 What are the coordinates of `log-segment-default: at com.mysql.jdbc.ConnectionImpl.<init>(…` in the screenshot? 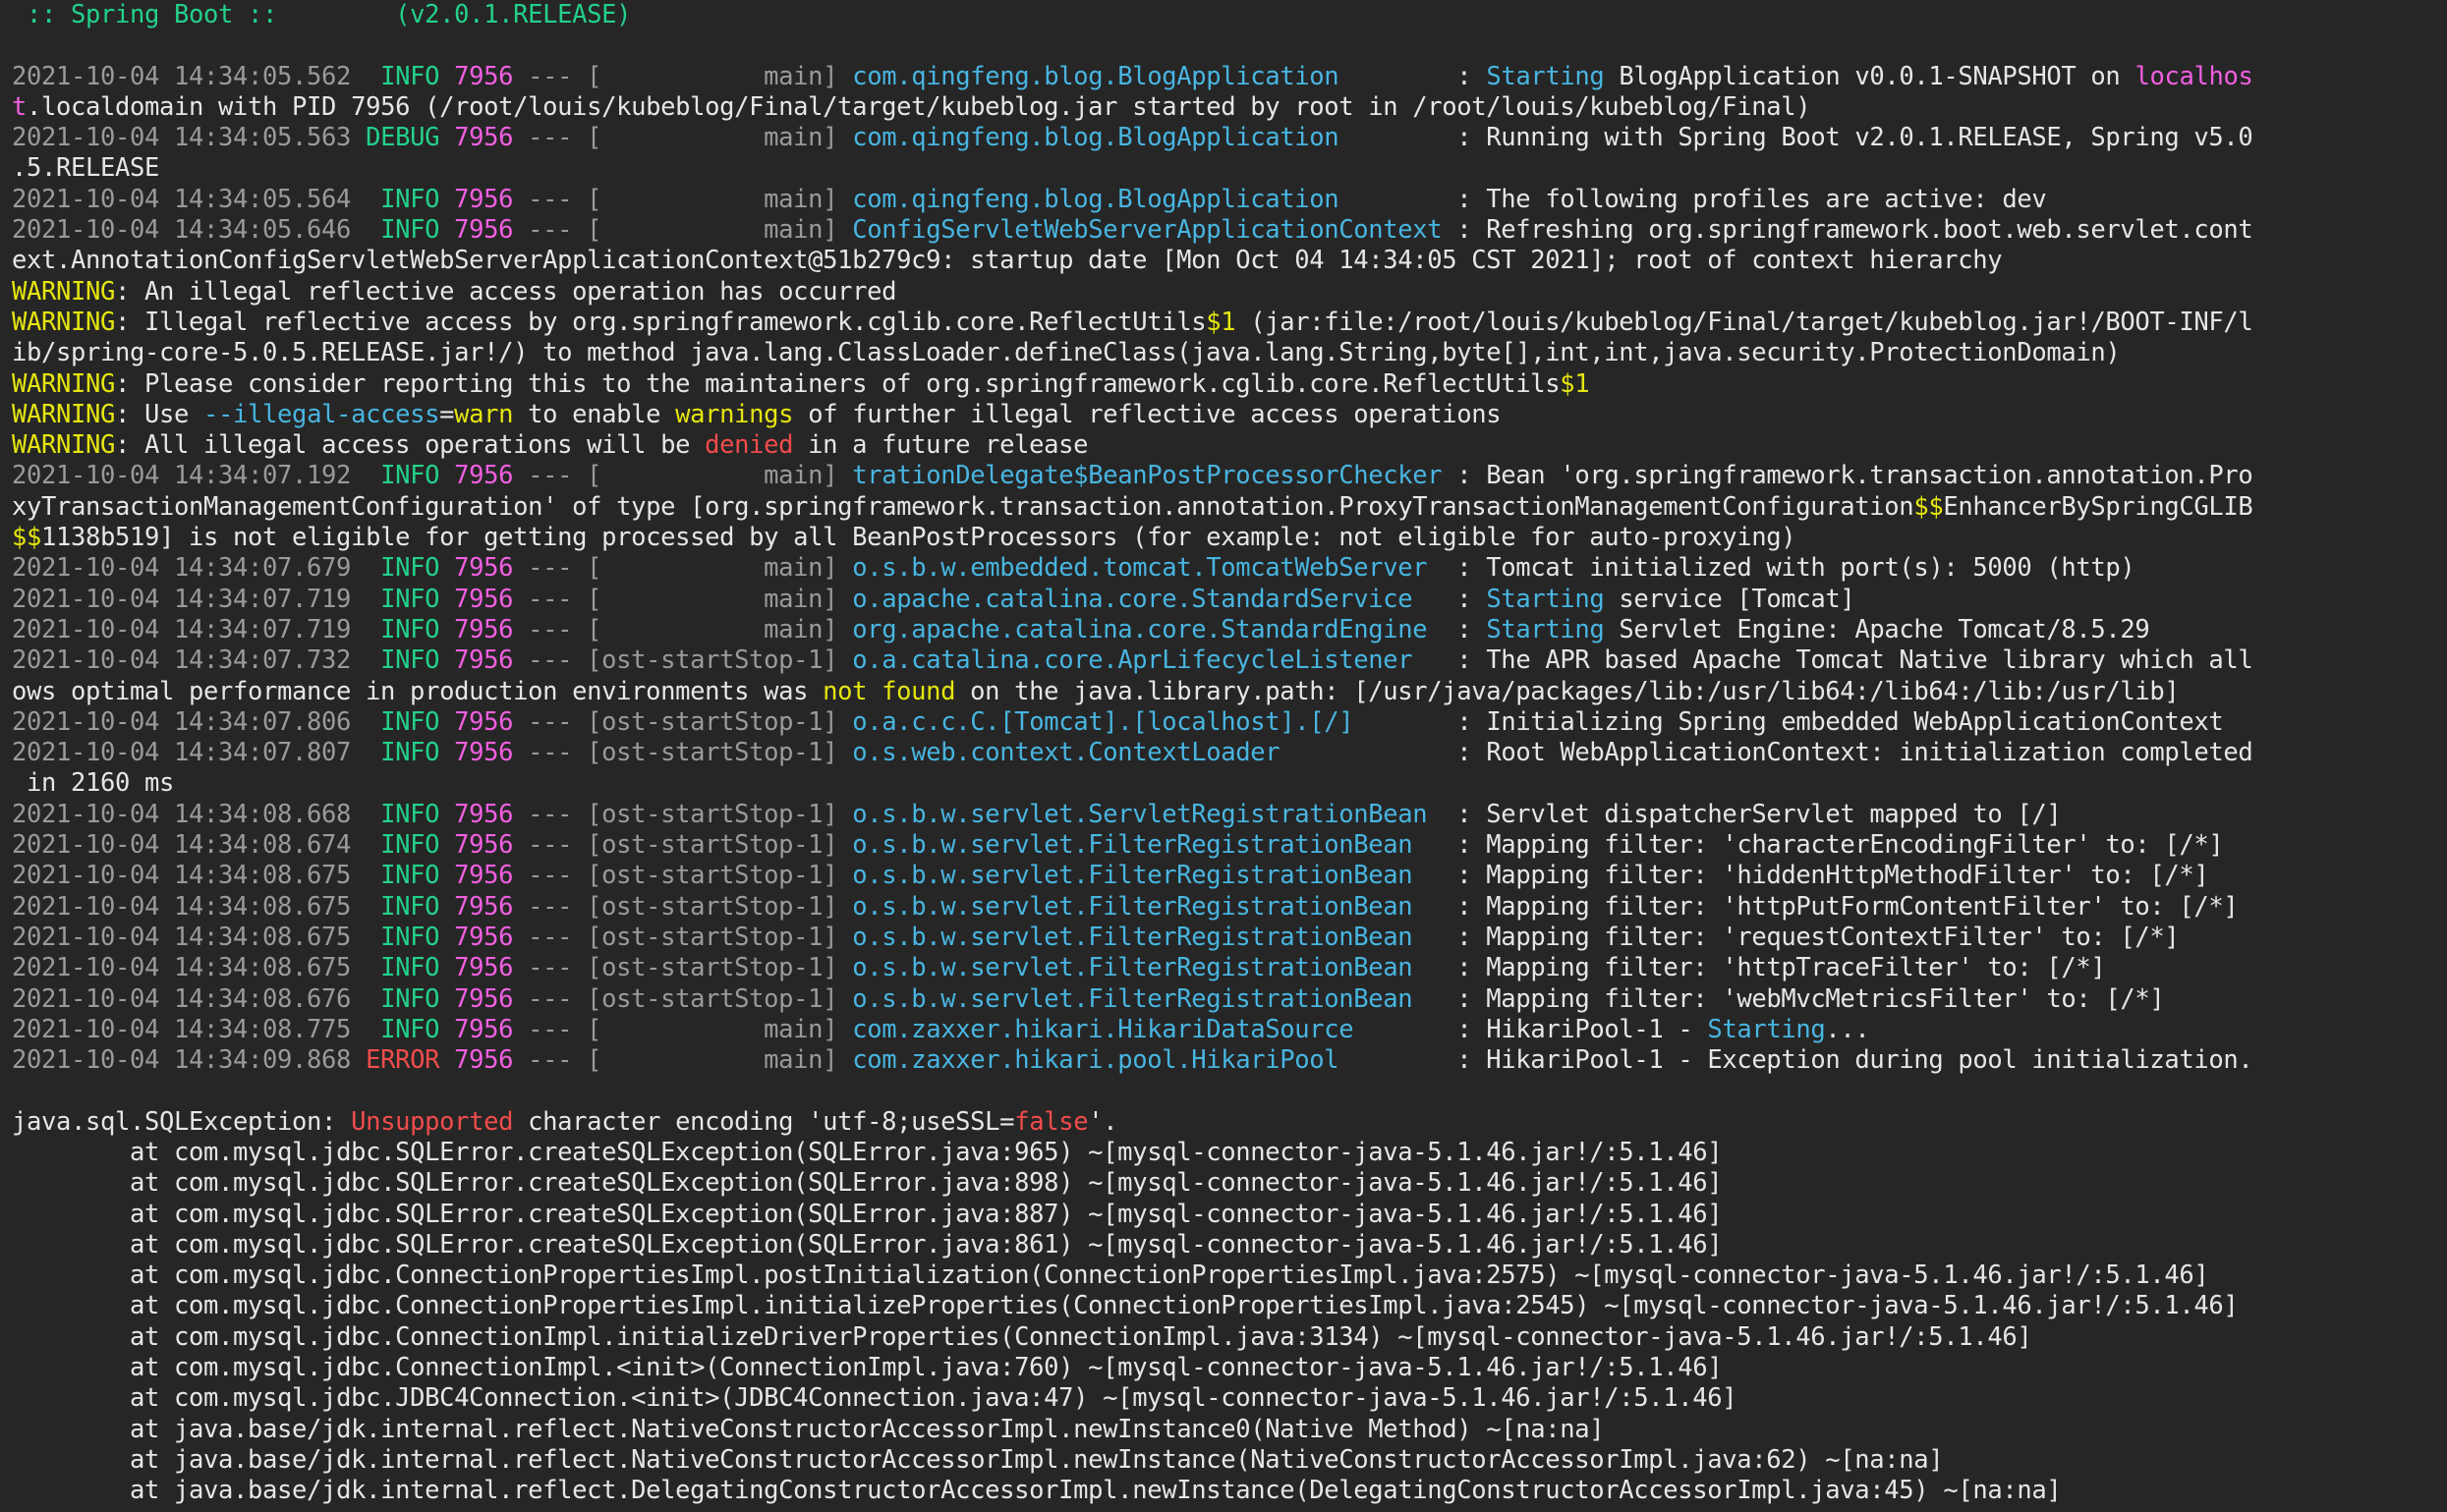 It's located at (867, 1368).